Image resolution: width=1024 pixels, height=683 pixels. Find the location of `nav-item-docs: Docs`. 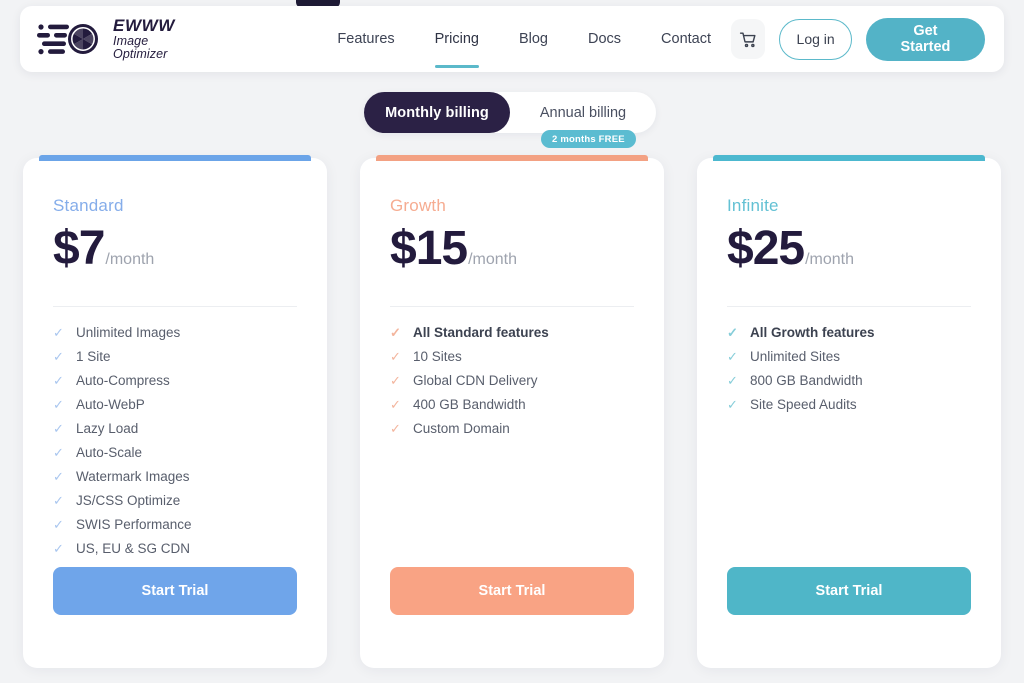

nav-item-docs: Docs is located at coordinates (604, 39).